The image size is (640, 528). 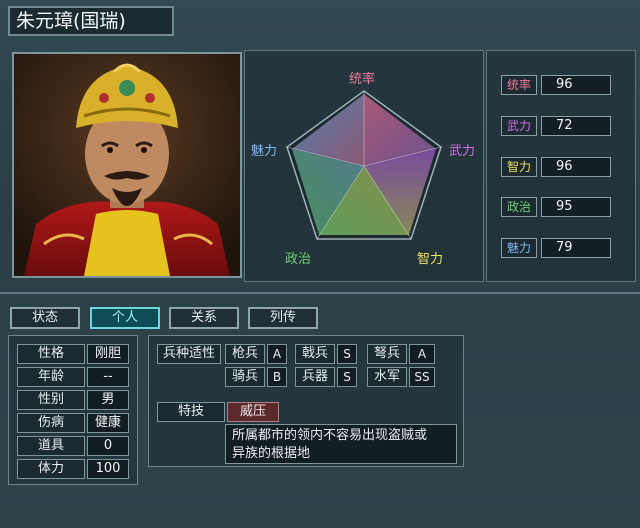 I want to click on skill-description-line-1: 所属都市的领内不容易出现盗贼或, so click(x=330, y=435).